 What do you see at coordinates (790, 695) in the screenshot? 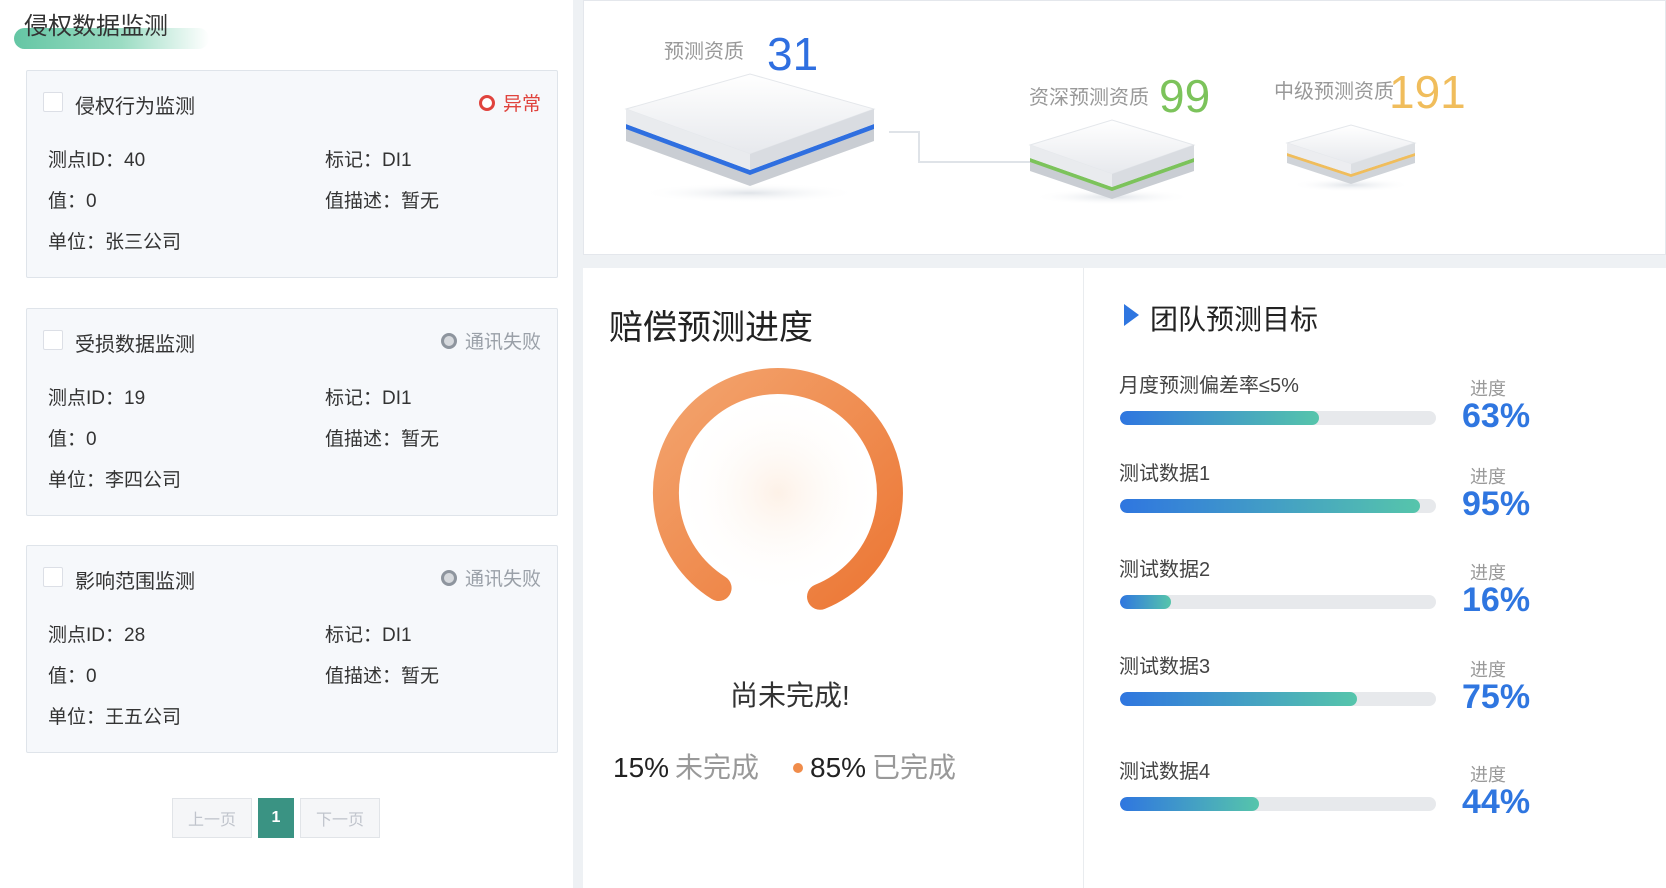
I see `status-text: 尚未完成!` at bounding box center [790, 695].